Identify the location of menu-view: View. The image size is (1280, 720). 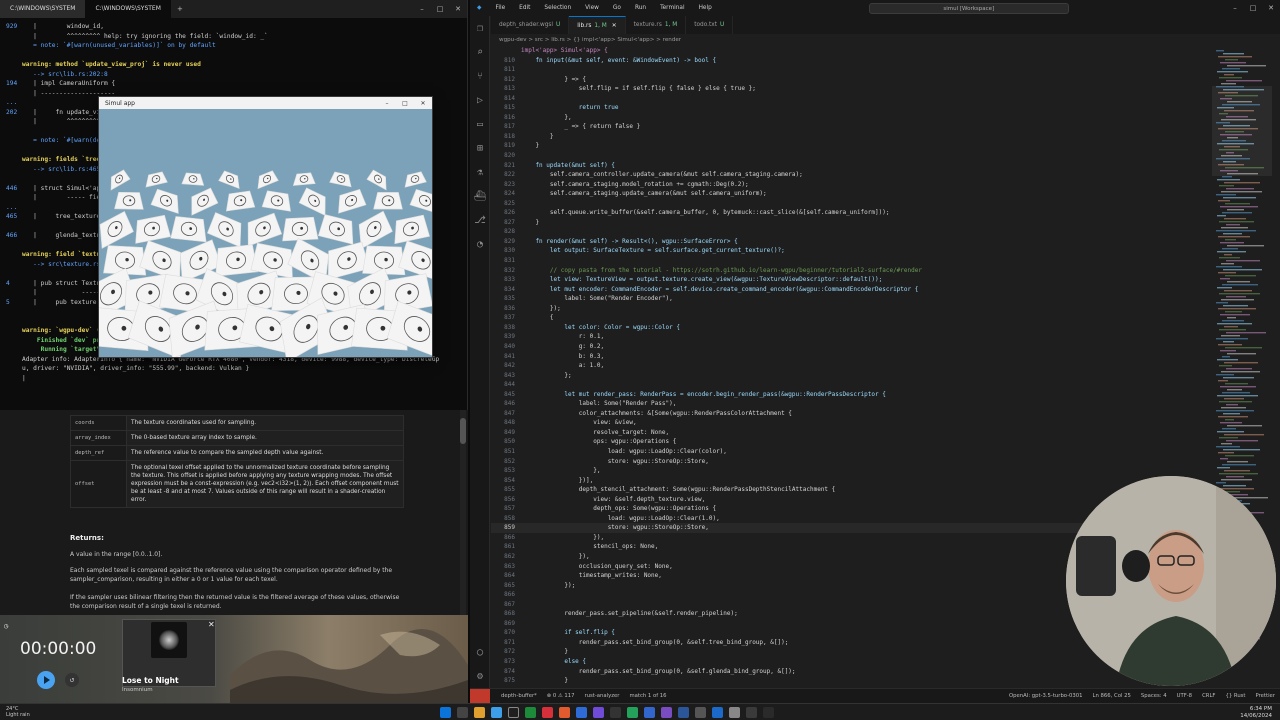
(592, 8).